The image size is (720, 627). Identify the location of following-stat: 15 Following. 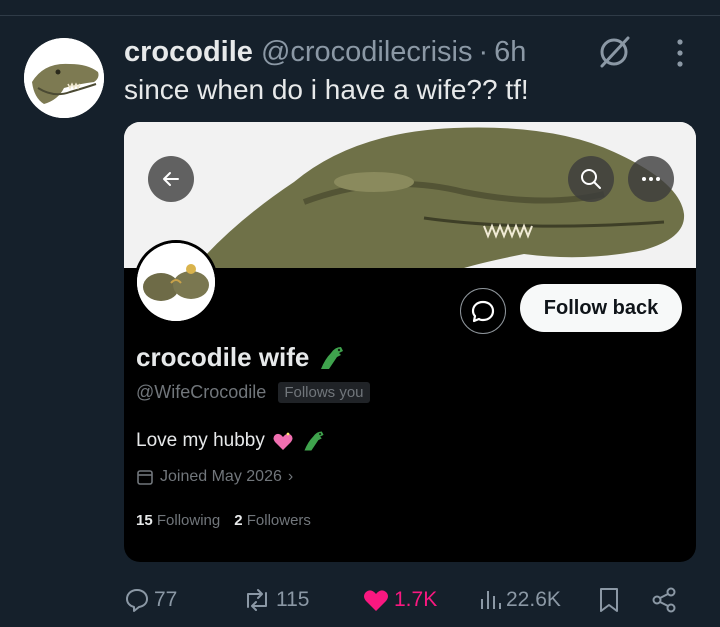
(178, 520).